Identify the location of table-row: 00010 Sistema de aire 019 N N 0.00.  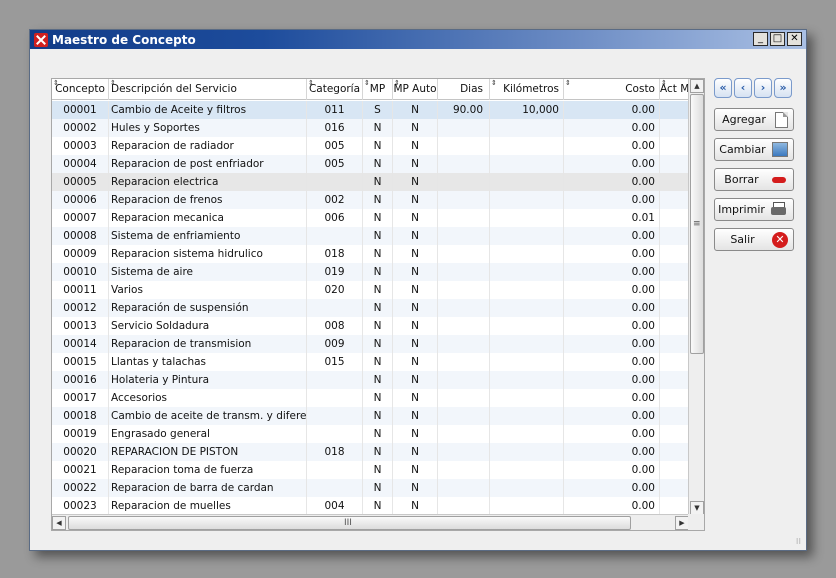
(370, 272).